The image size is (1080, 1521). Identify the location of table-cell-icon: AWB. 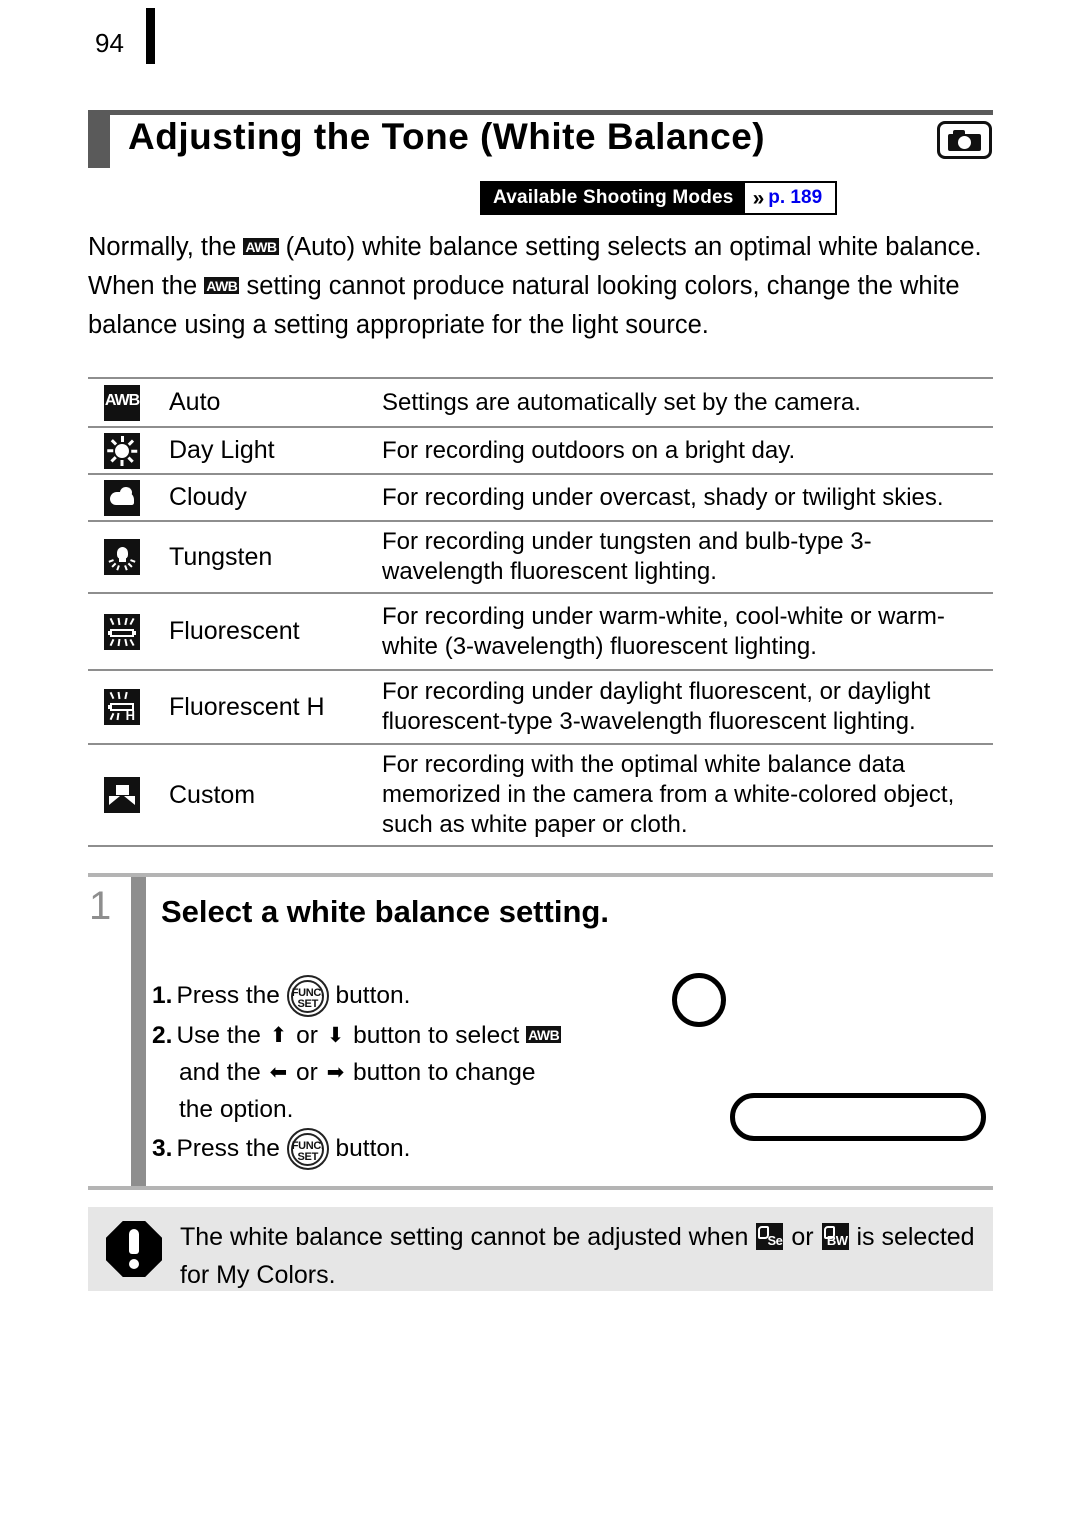
(122, 402).